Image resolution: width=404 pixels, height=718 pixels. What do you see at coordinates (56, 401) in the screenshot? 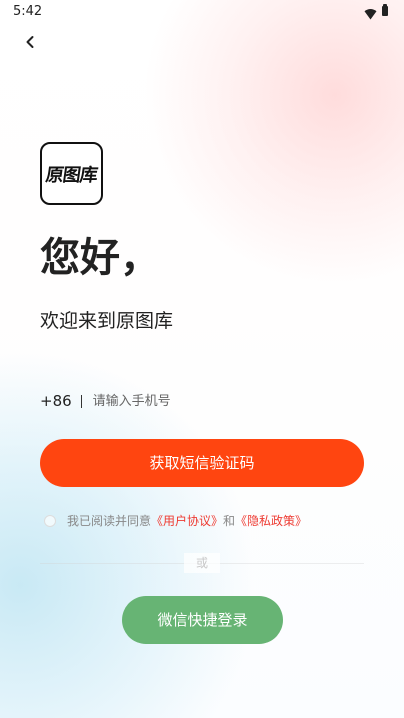
I see `country-code-selector: +86` at bounding box center [56, 401].